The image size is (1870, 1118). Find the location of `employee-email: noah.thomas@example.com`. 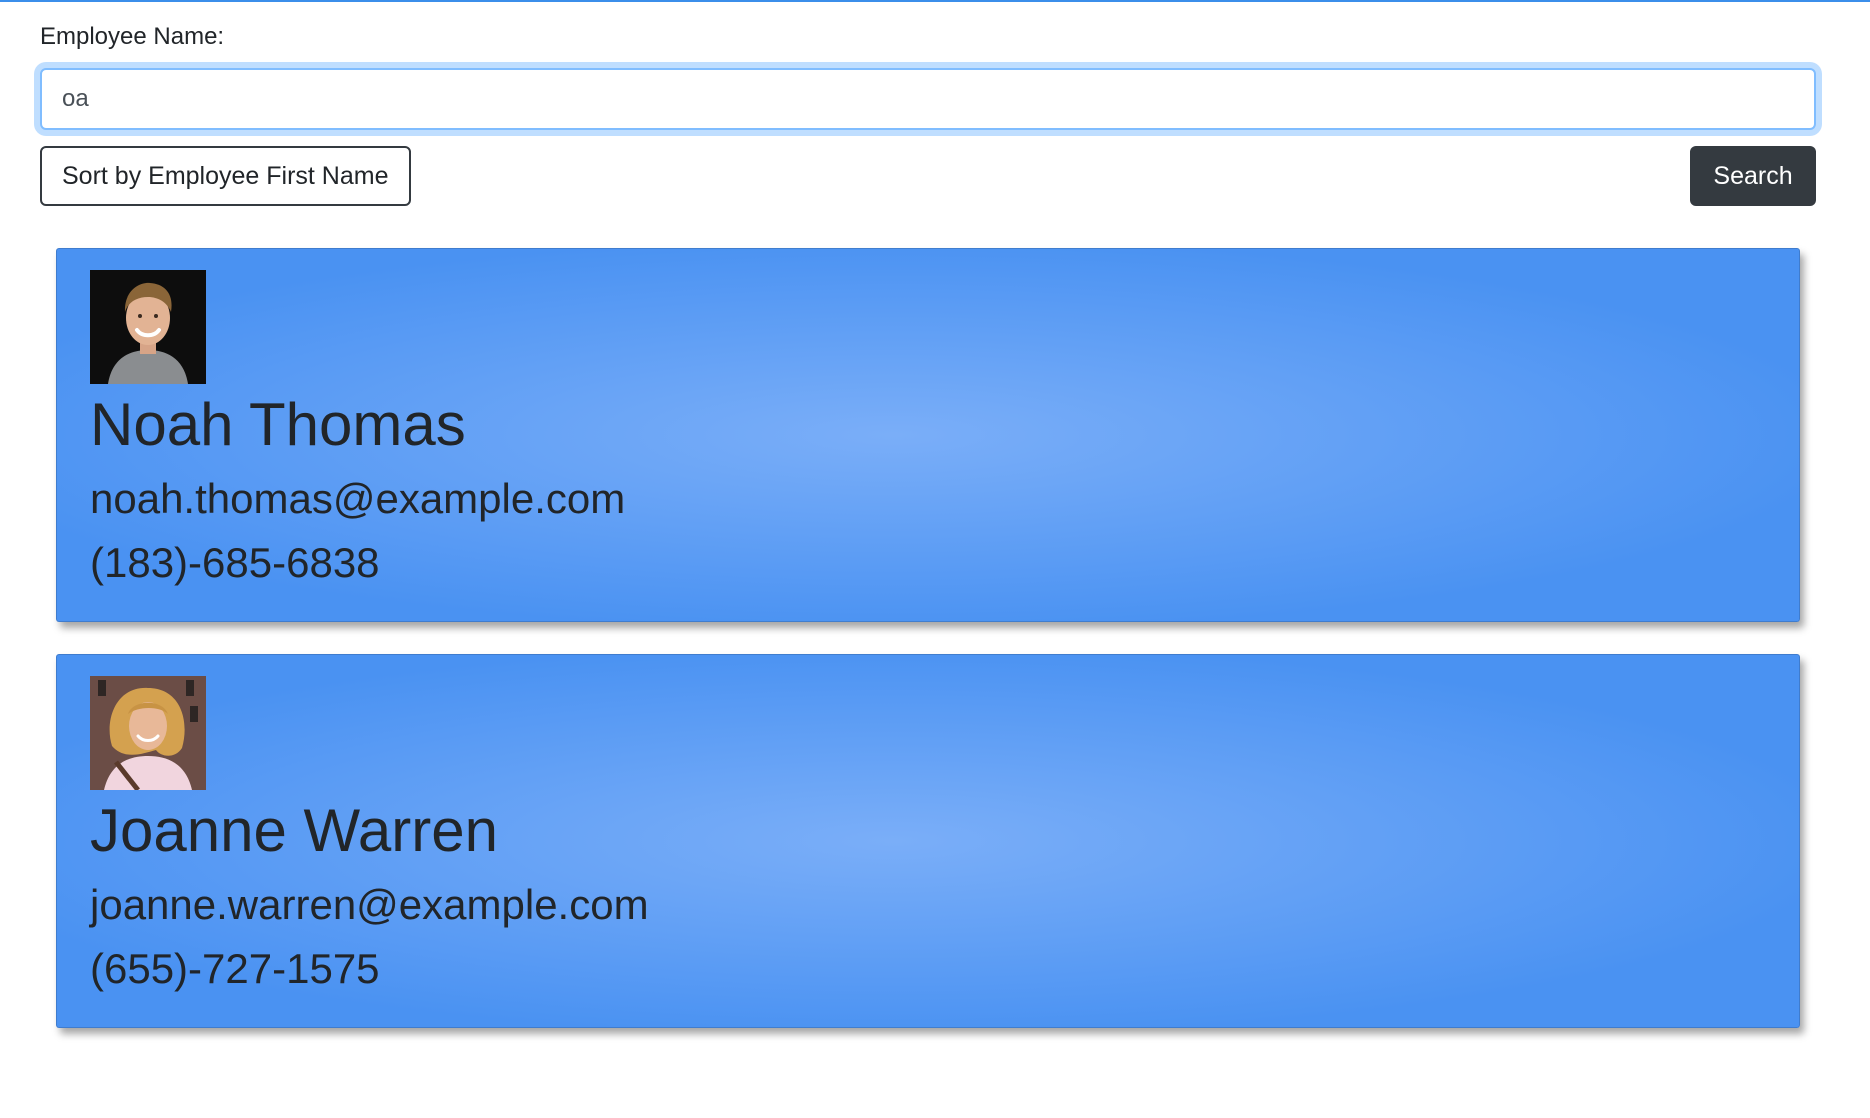

employee-email: noah.thomas@example.com is located at coordinates (358, 498).